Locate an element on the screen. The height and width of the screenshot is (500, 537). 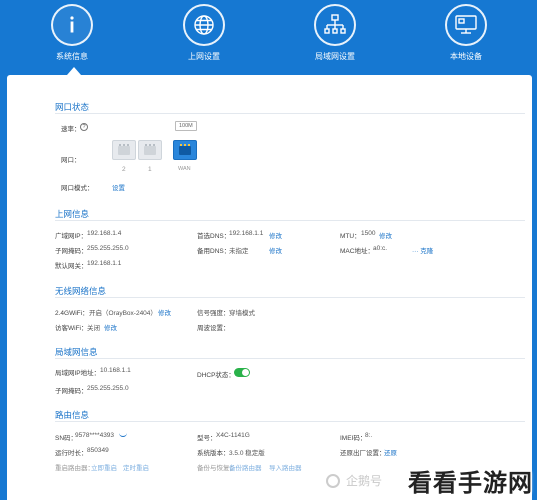
sn-value: 9578****4393 is located at coordinates (95, 435).